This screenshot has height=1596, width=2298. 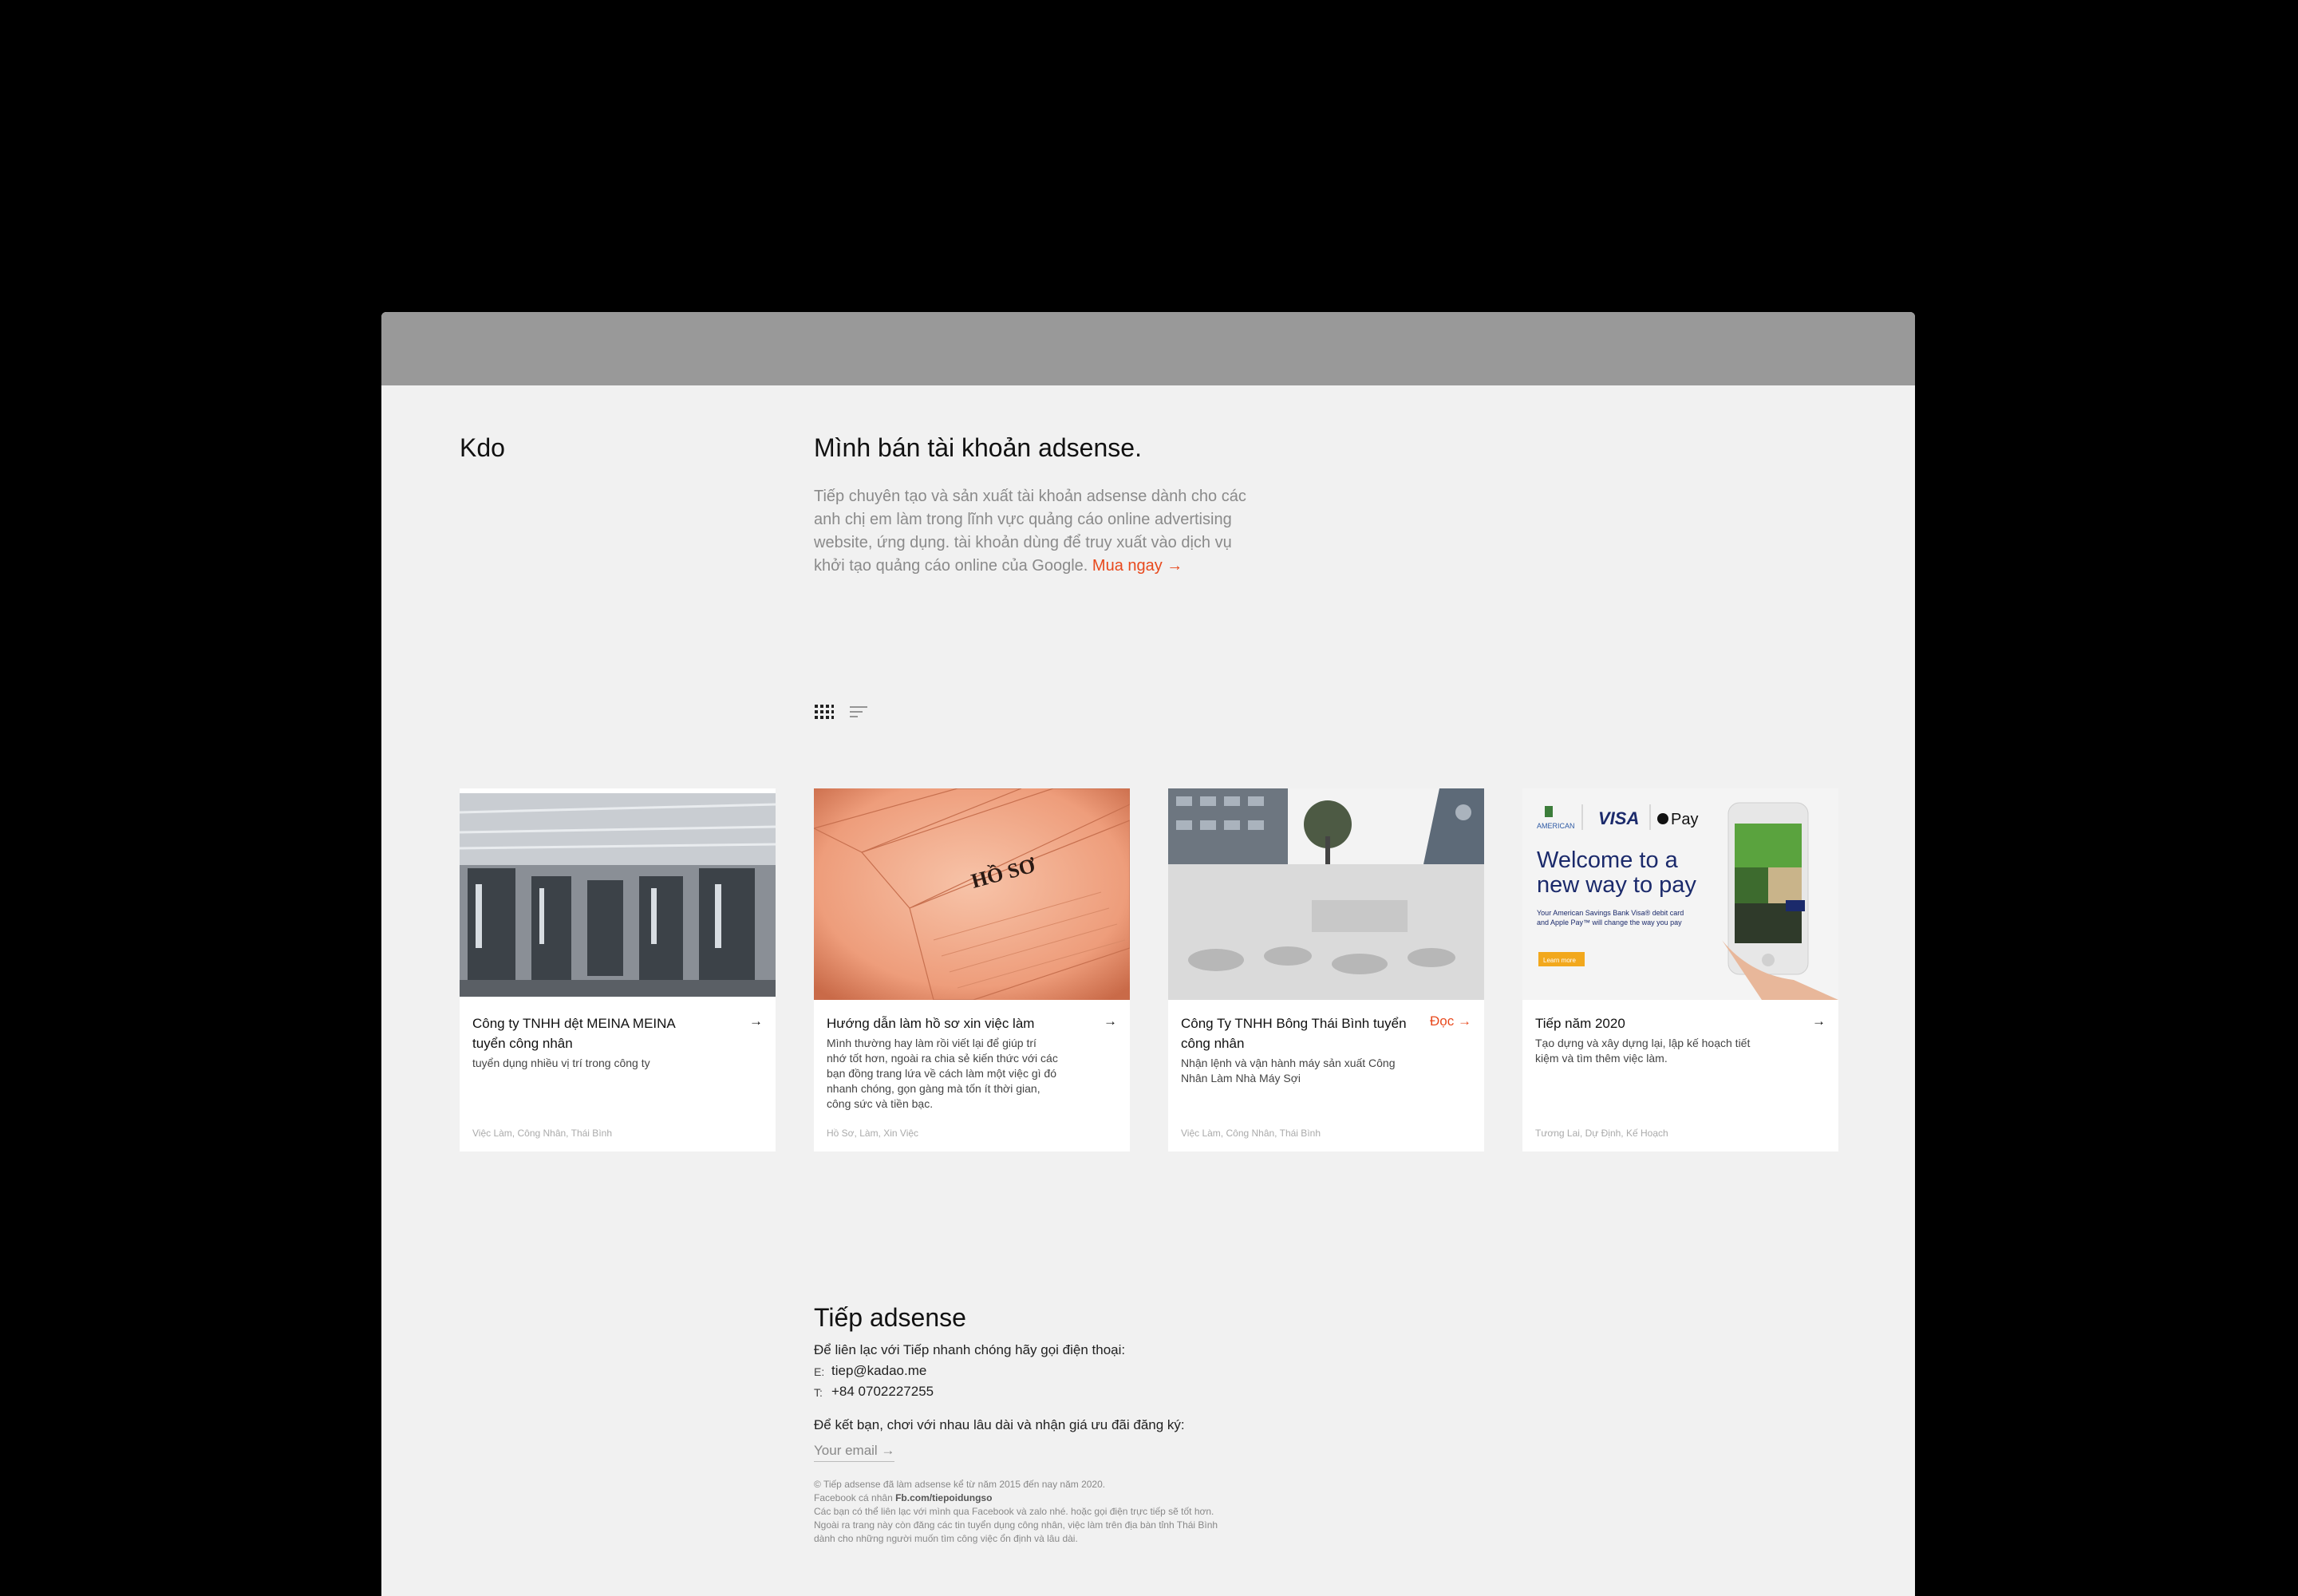 What do you see at coordinates (1560, 960) in the screenshot?
I see `ad-learn-more: Learn more` at bounding box center [1560, 960].